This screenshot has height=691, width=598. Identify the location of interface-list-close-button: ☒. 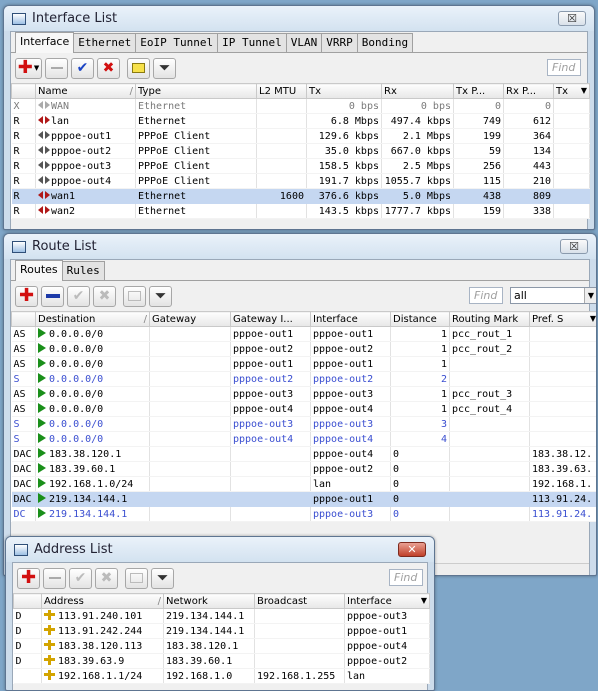
(572, 18).